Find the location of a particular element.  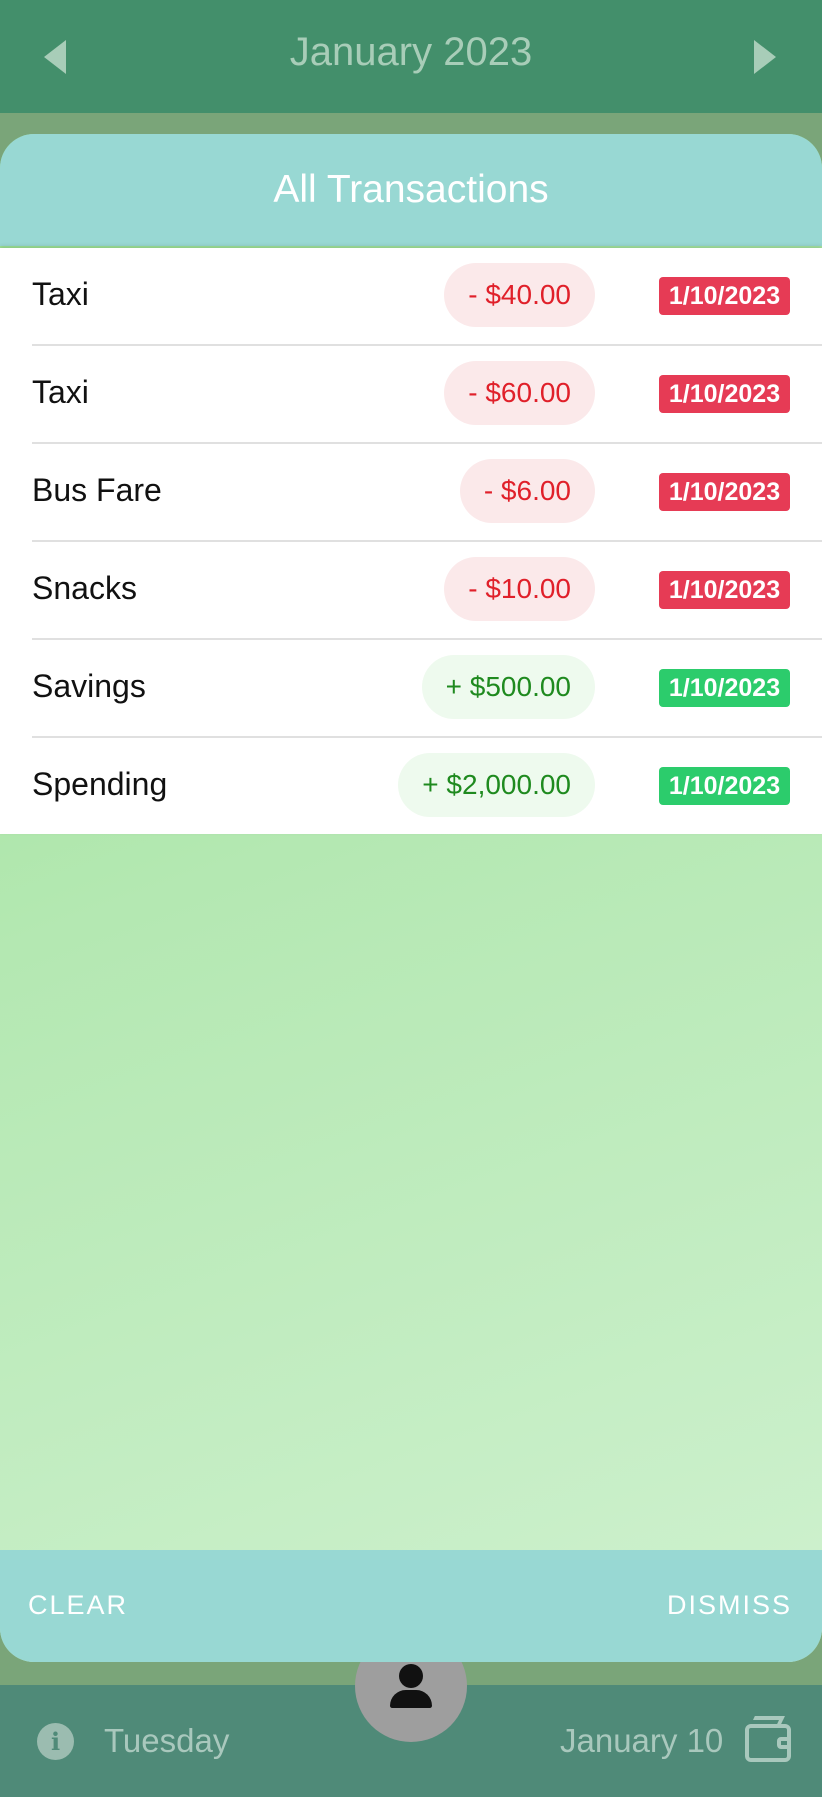

person-icon is located at coordinates (411, 1676).